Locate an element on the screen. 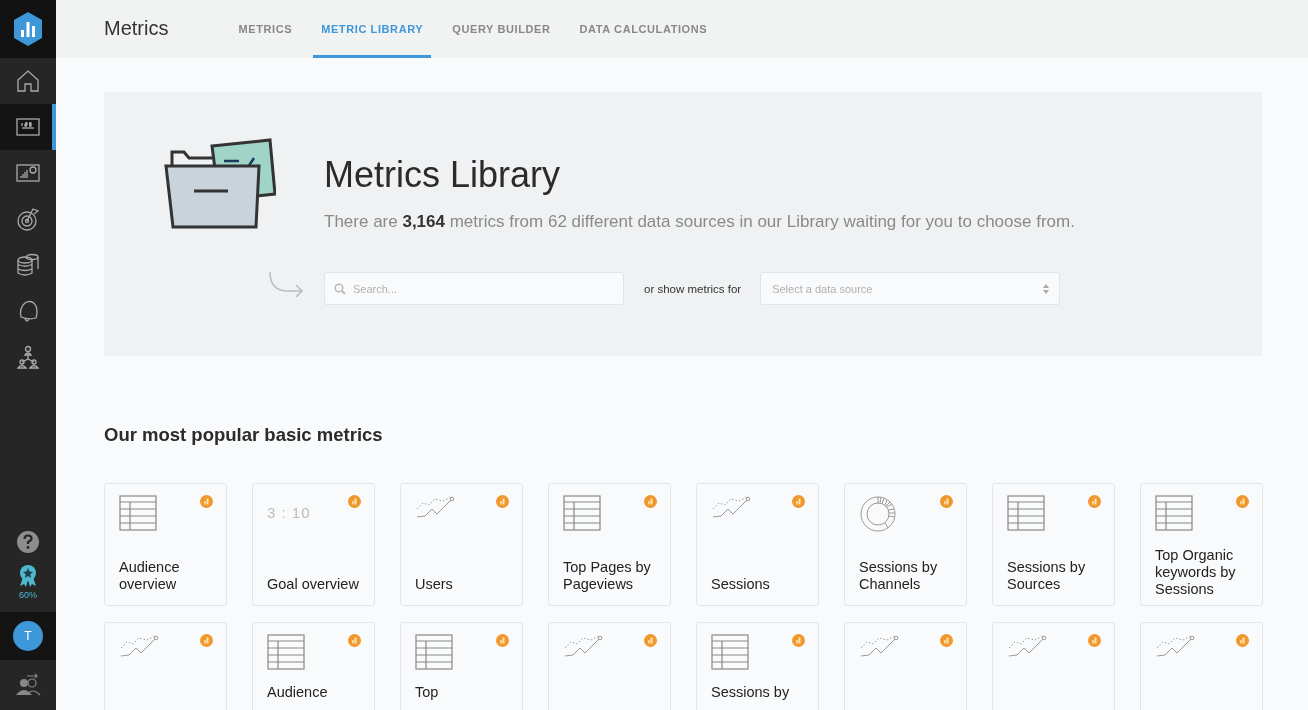 Image resolution: width=1308 pixels, height=710 pixels. numbers-icon is located at coordinates (28, 127).